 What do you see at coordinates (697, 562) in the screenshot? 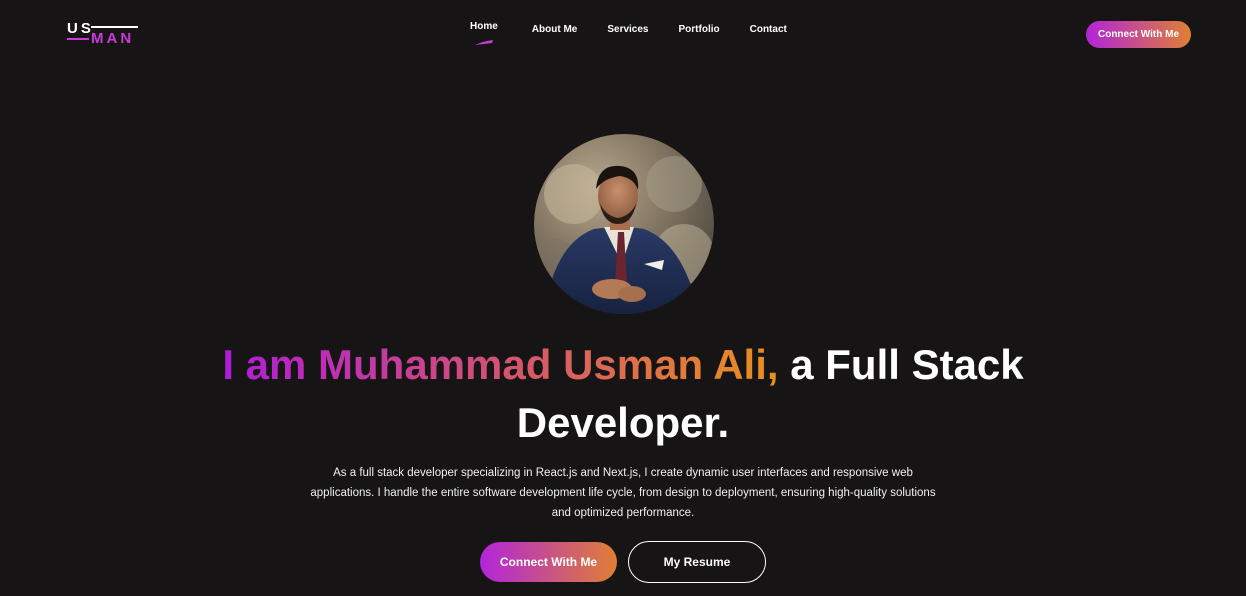
I see `resume-button: My Resume` at bounding box center [697, 562].